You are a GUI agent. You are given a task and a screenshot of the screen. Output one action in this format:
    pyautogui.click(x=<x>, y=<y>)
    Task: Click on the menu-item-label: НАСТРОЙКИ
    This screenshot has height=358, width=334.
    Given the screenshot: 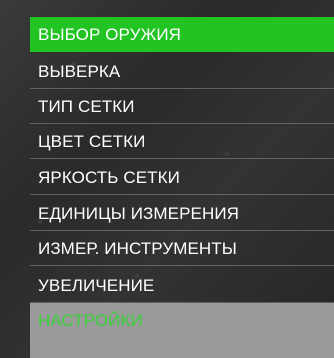 What is the action you would take?
    pyautogui.click(x=90, y=320)
    